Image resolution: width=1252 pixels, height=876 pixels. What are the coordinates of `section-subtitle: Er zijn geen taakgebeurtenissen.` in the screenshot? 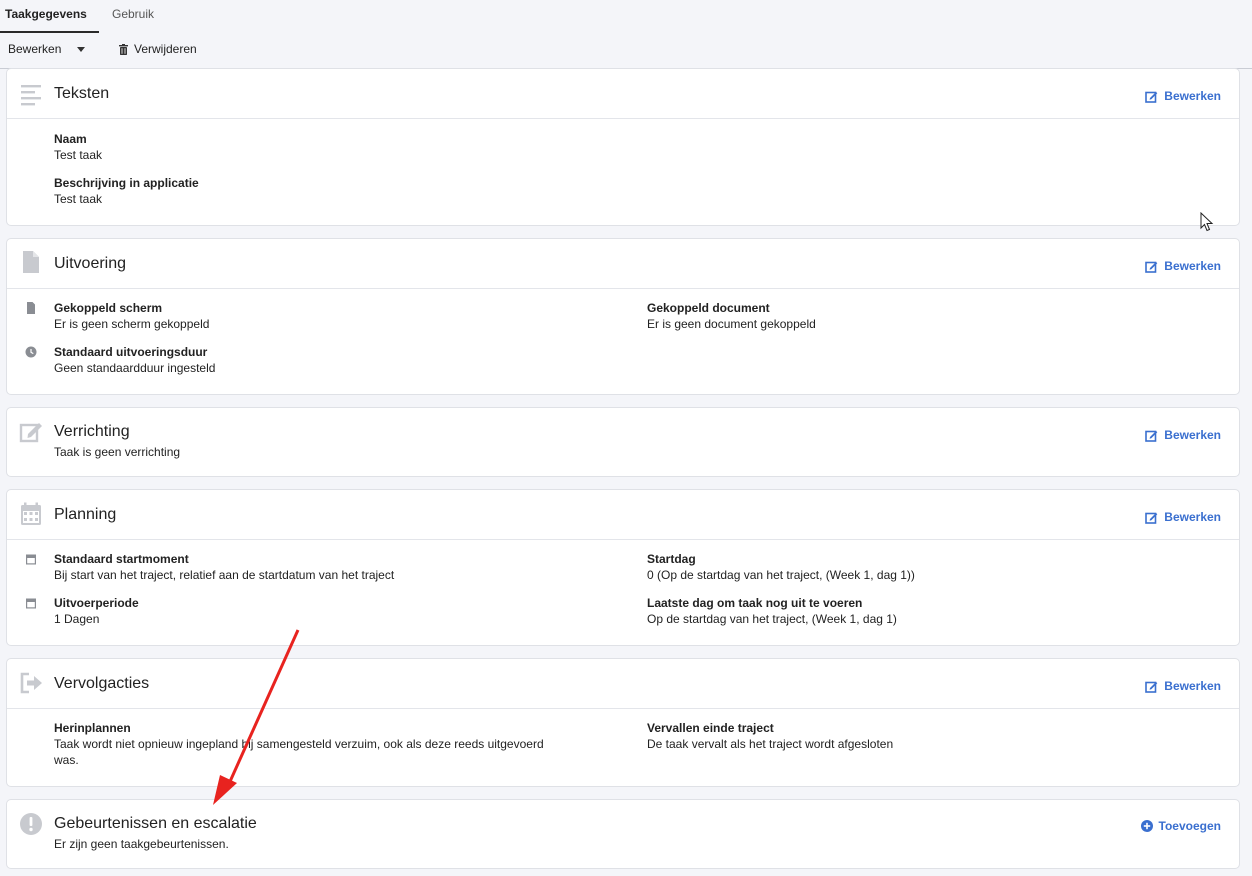 It's located at (141, 844).